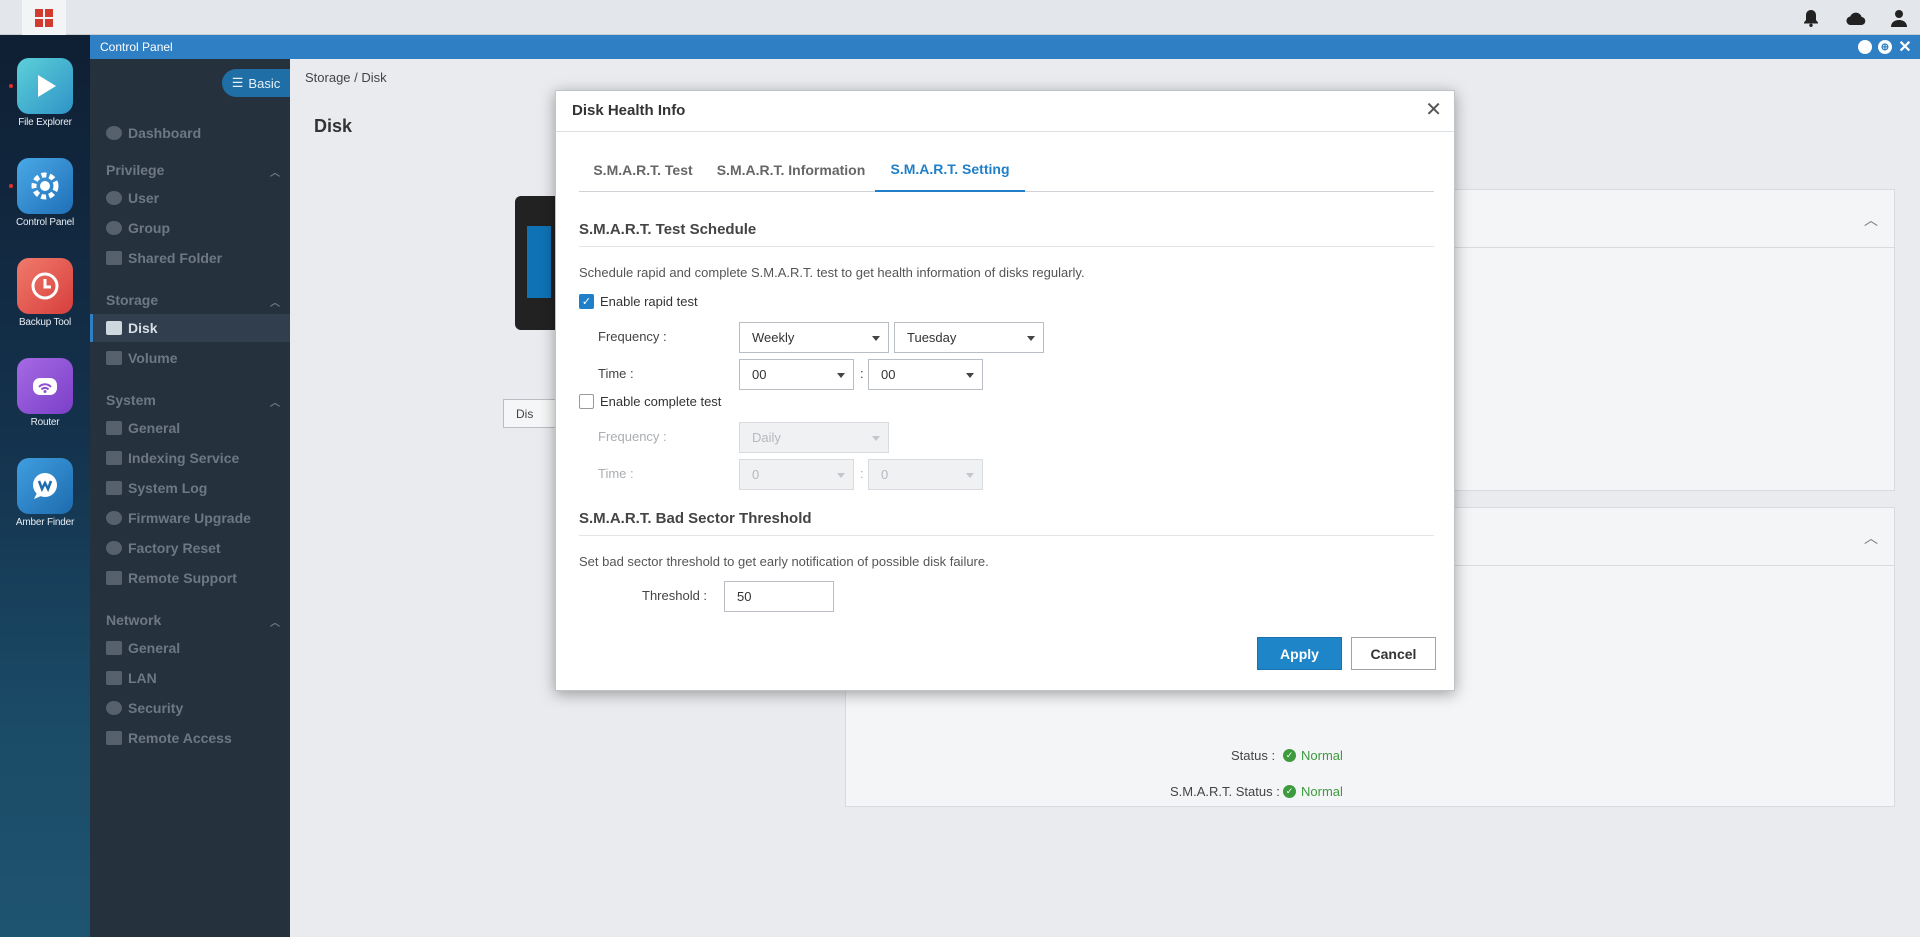  What do you see at coordinates (190, 648) in the screenshot?
I see `sidebar-item-network-general: General` at bounding box center [190, 648].